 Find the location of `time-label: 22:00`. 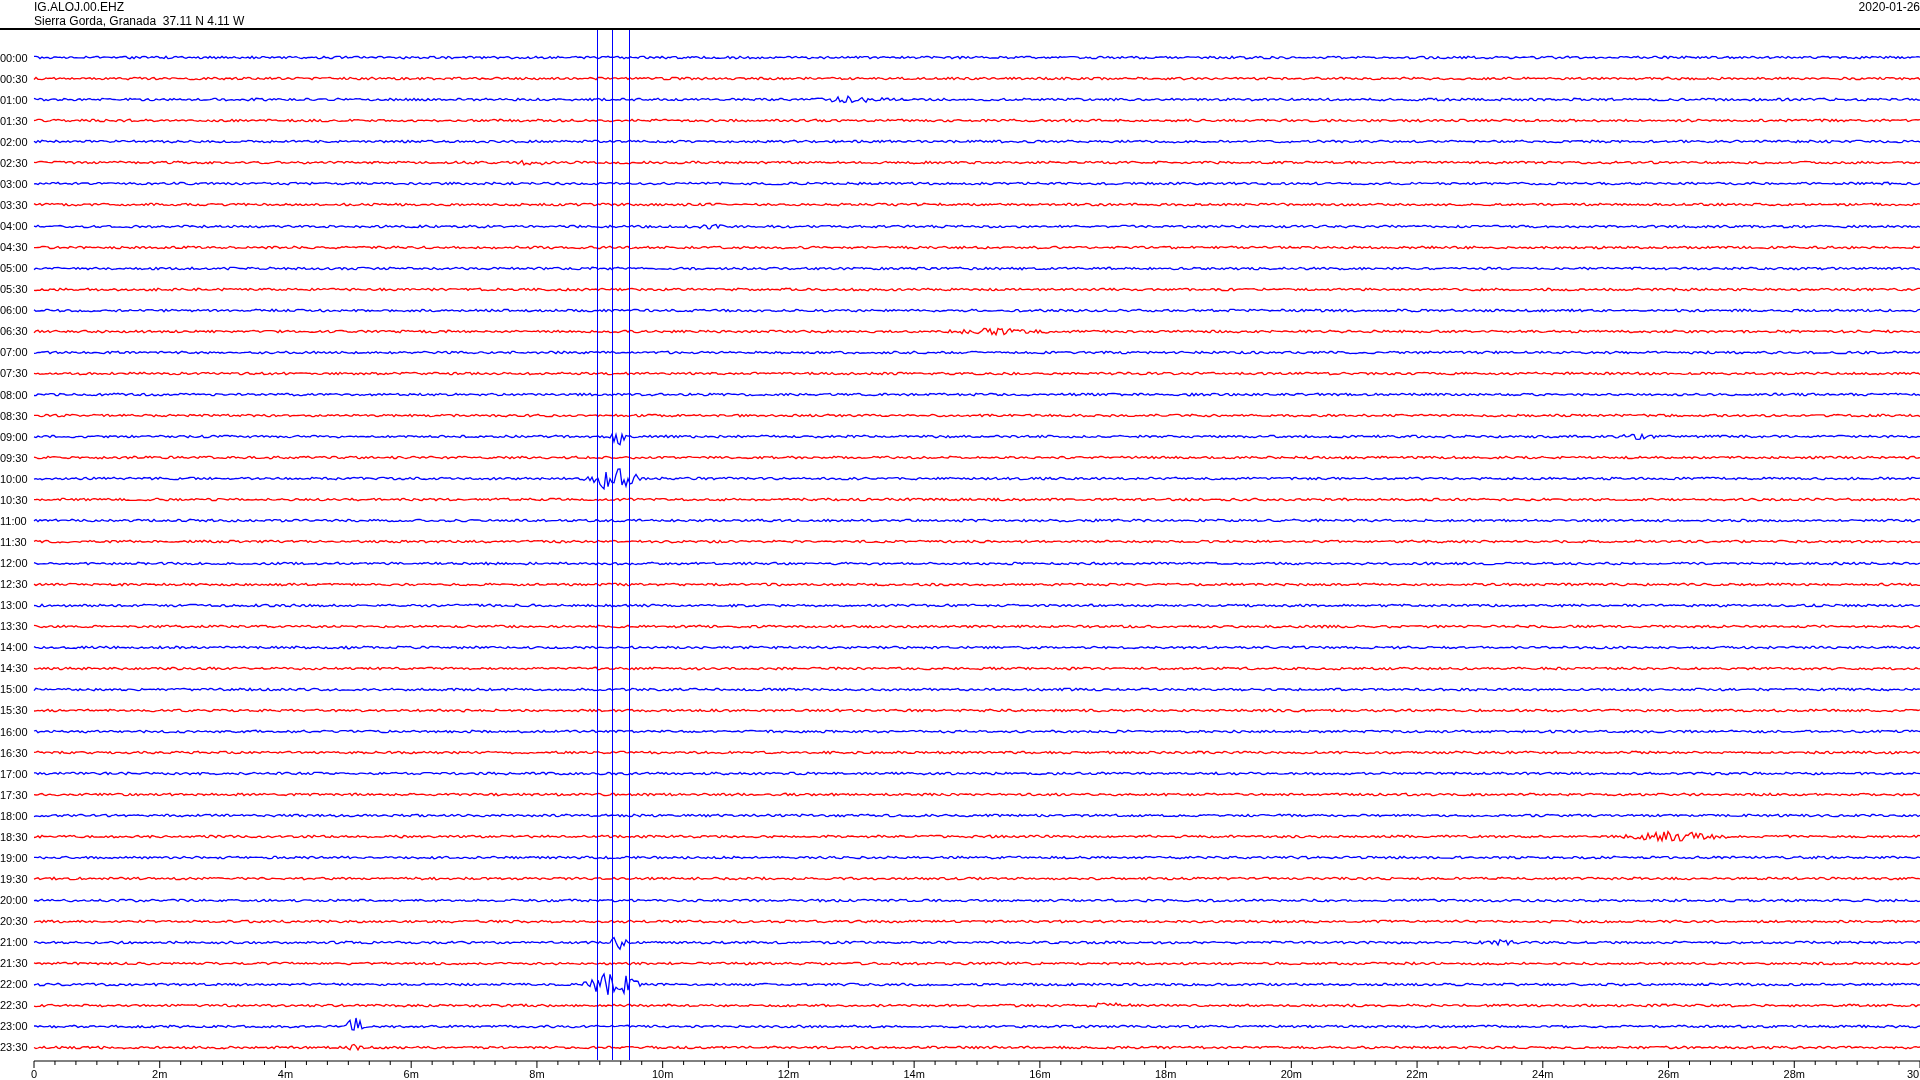

time-label: 22:00 is located at coordinates (14, 984).